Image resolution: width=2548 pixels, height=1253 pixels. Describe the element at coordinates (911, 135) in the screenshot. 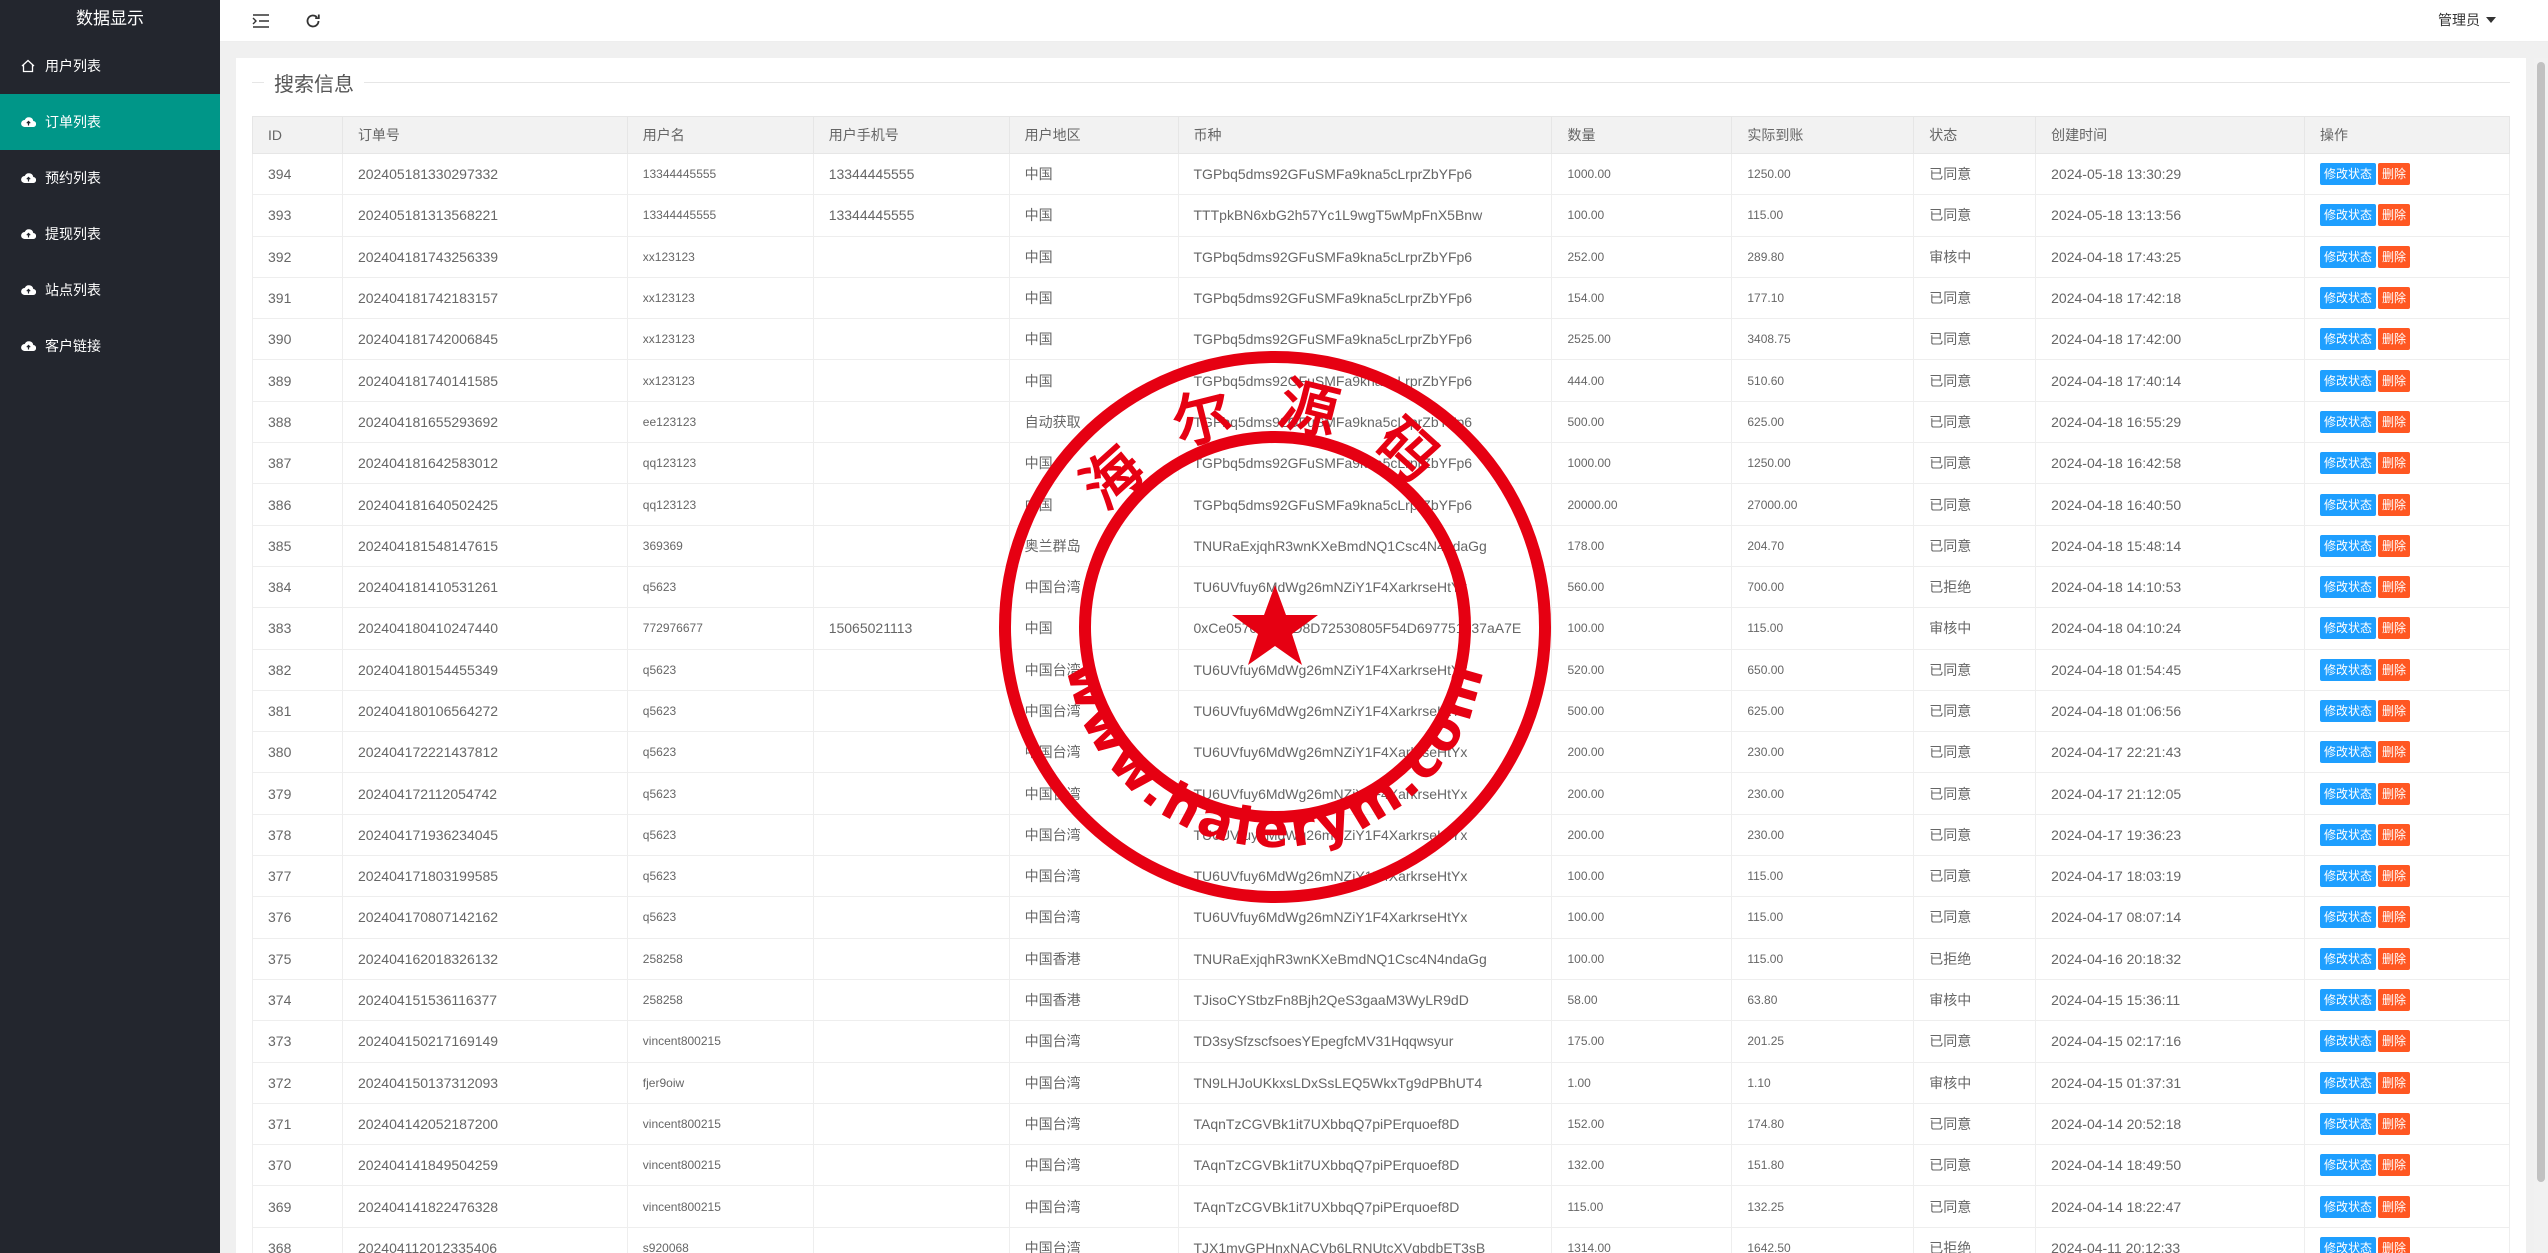

I see `column-header: 用户手机号` at that location.